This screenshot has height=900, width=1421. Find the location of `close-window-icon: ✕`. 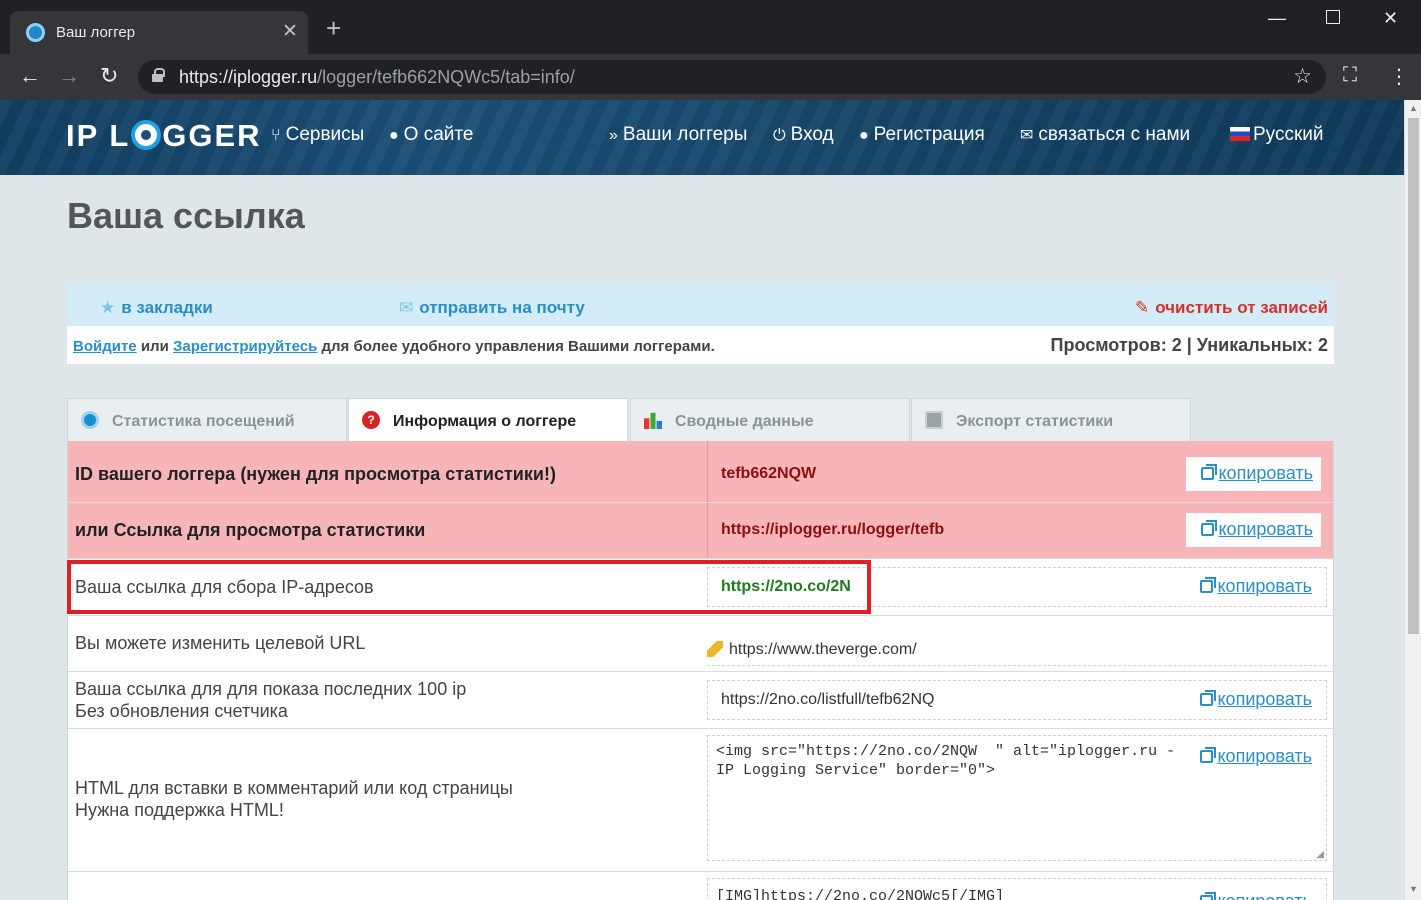

close-window-icon: ✕ is located at coordinates (1390, 18).